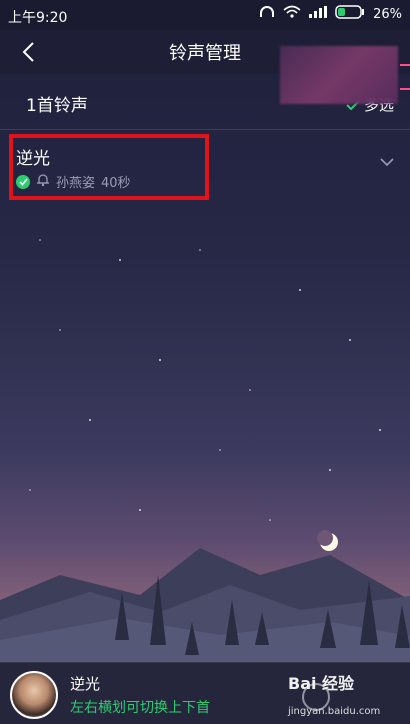 The image size is (410, 724). I want to click on status-time: 上午9:20, so click(38, 18).